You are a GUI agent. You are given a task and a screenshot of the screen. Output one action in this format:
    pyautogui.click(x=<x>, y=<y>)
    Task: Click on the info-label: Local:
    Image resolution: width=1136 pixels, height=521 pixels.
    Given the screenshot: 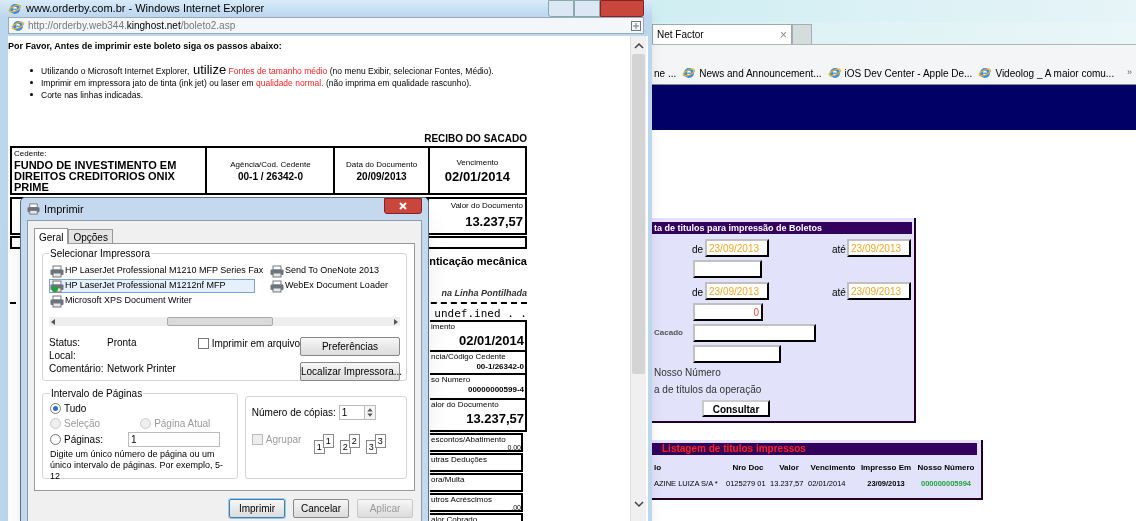 What is the action you would take?
    pyautogui.click(x=63, y=355)
    